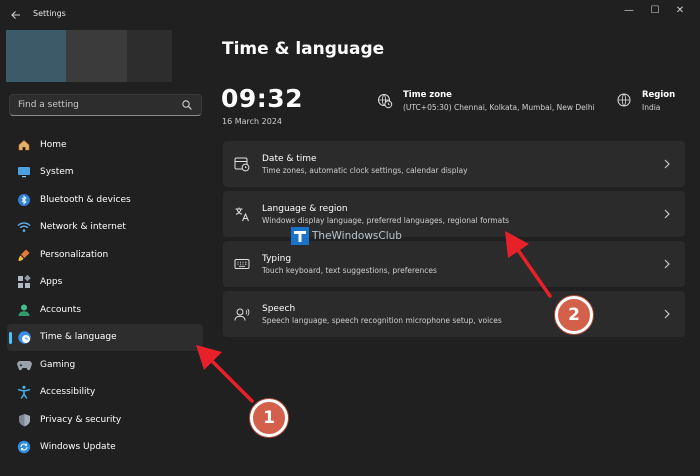  I want to click on speech-icon, so click(242, 314).